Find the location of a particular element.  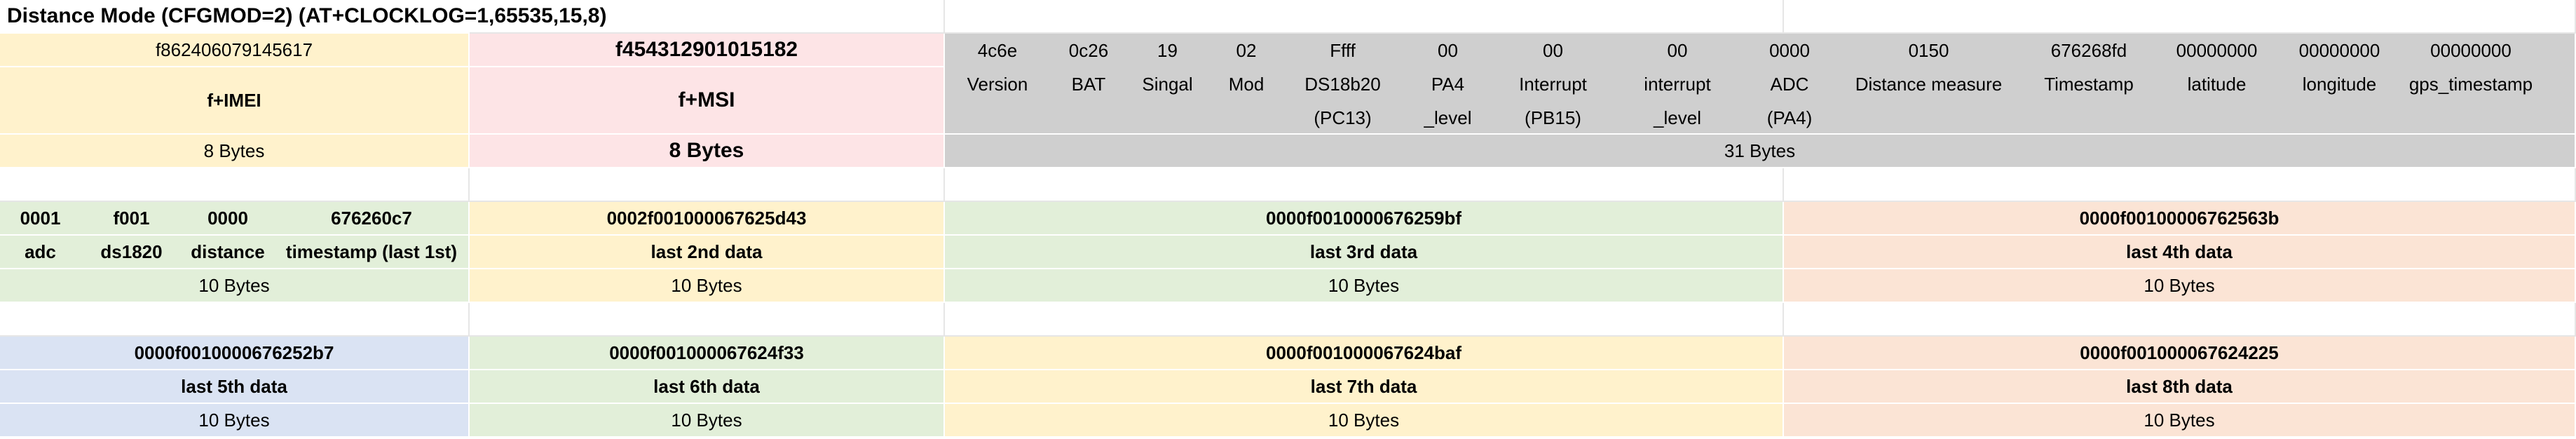

record-label: last 4th data is located at coordinates (2180, 252).